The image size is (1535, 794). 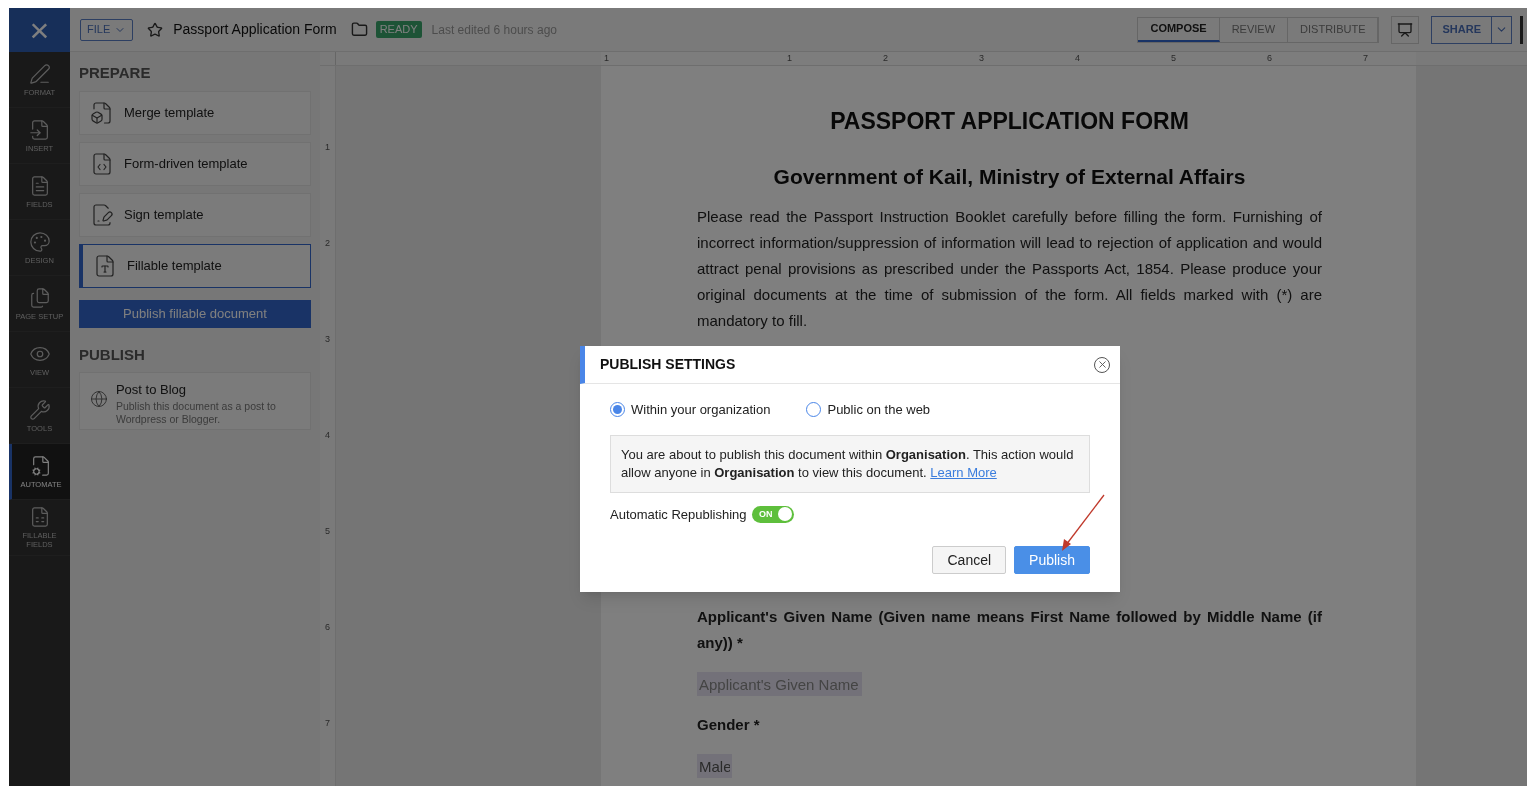 I want to click on blog-item: Post to Blog Publish this document as a post to Wordpress or Blogger., so click(x=195, y=401).